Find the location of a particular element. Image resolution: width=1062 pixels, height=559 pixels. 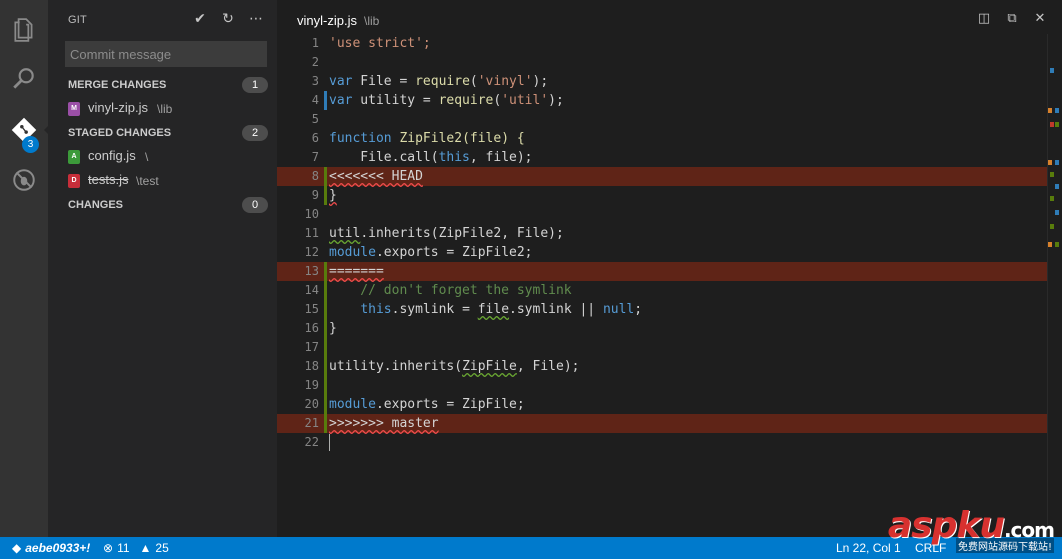

line-number: 6 is located at coordinates (315, 138).